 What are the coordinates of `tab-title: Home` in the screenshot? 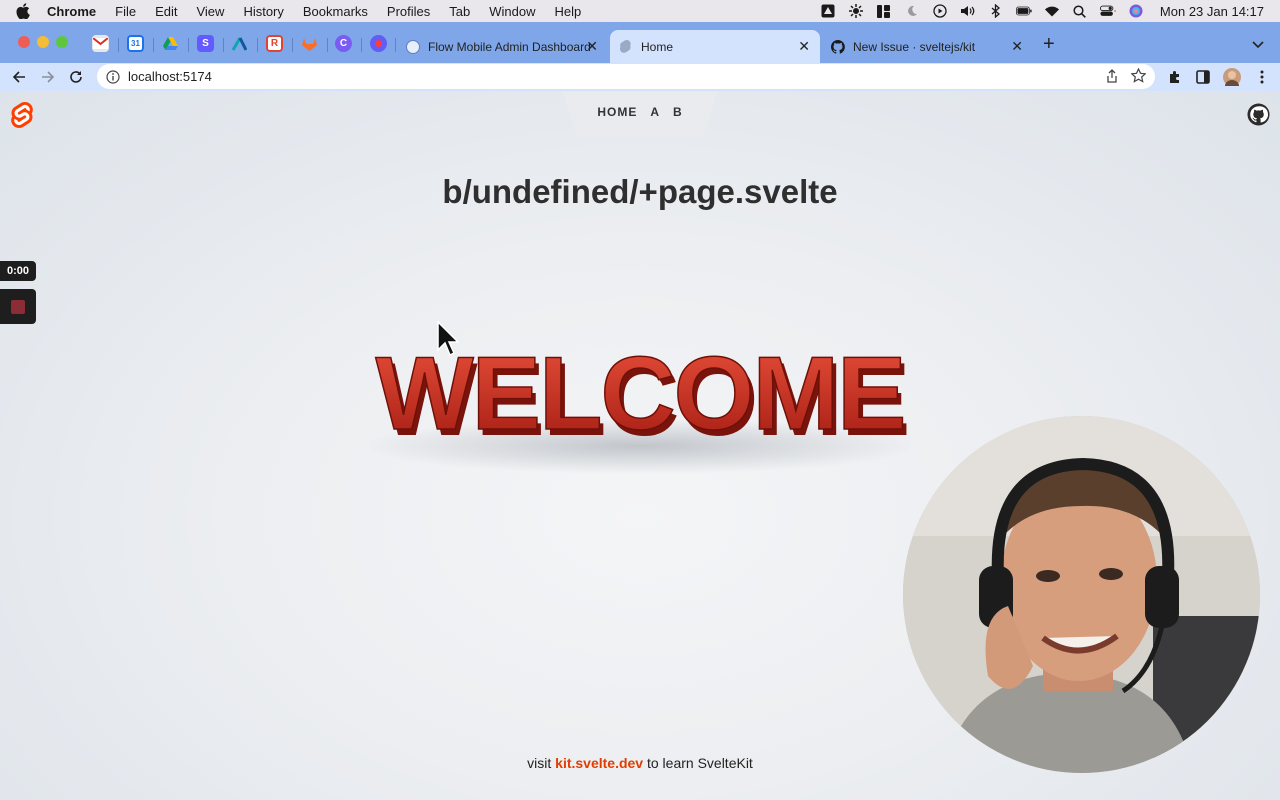 It's located at (657, 46).